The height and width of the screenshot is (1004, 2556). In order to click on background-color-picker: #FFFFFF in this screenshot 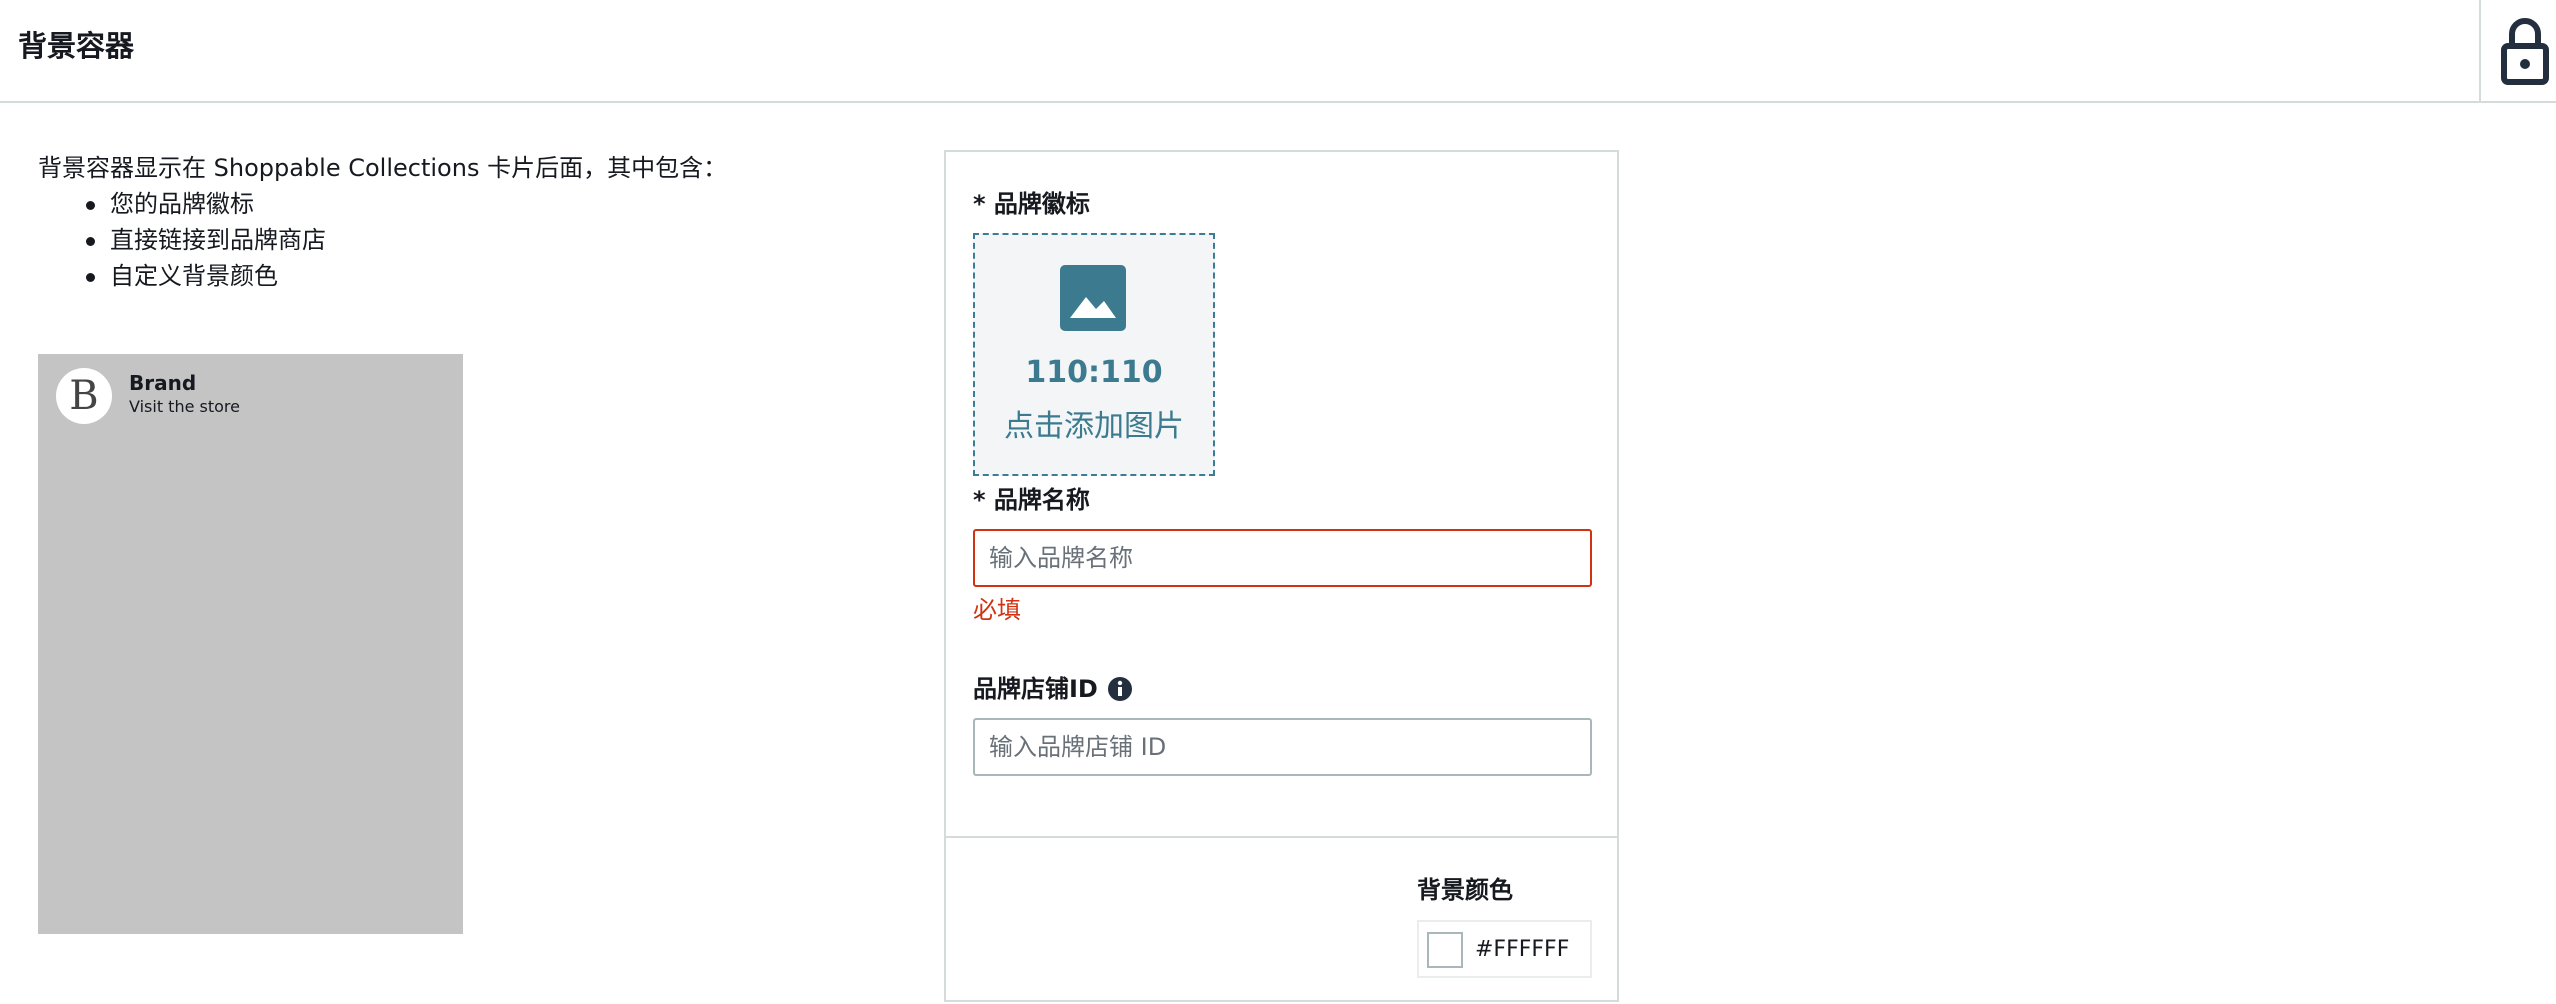, I will do `click(1504, 949)`.